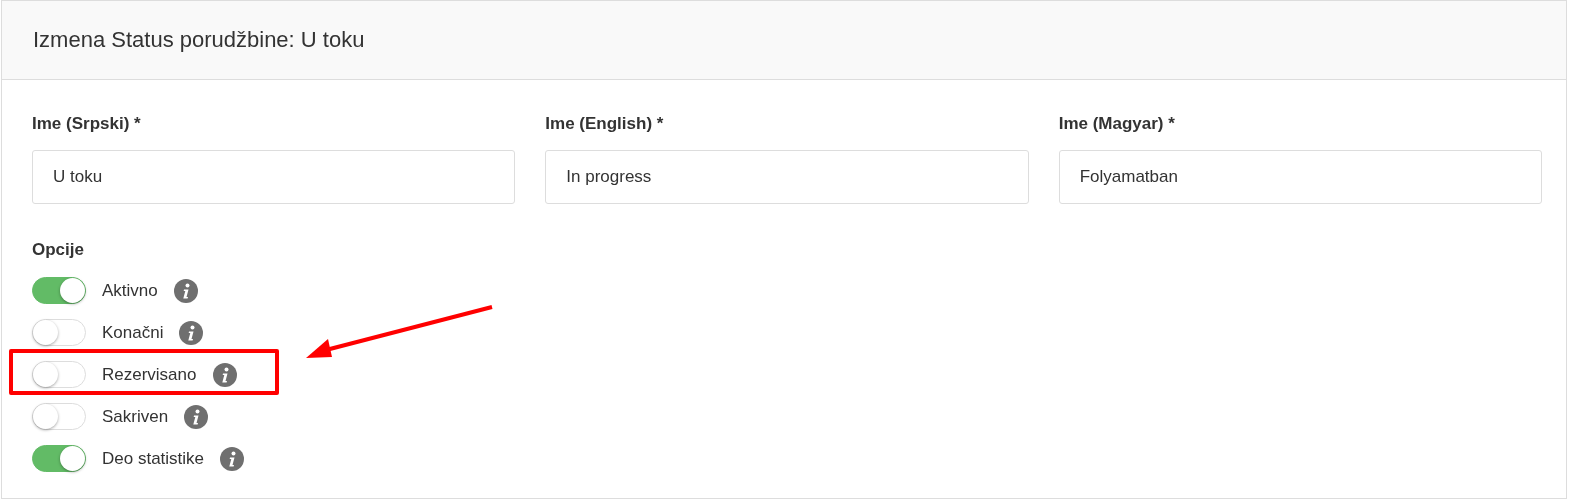 This screenshot has width=1576, height=499. Describe the element at coordinates (1117, 124) in the screenshot. I see `field-label: Ime (Magyar) *` at that location.